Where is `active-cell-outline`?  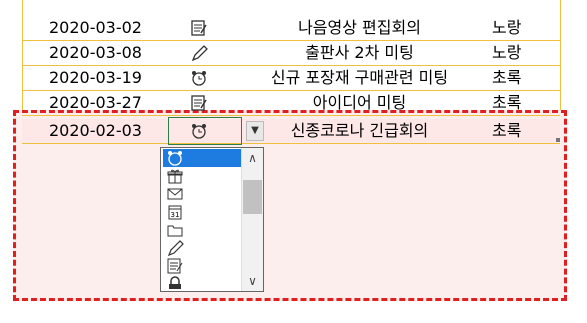
active-cell-outline is located at coordinates (205, 131).